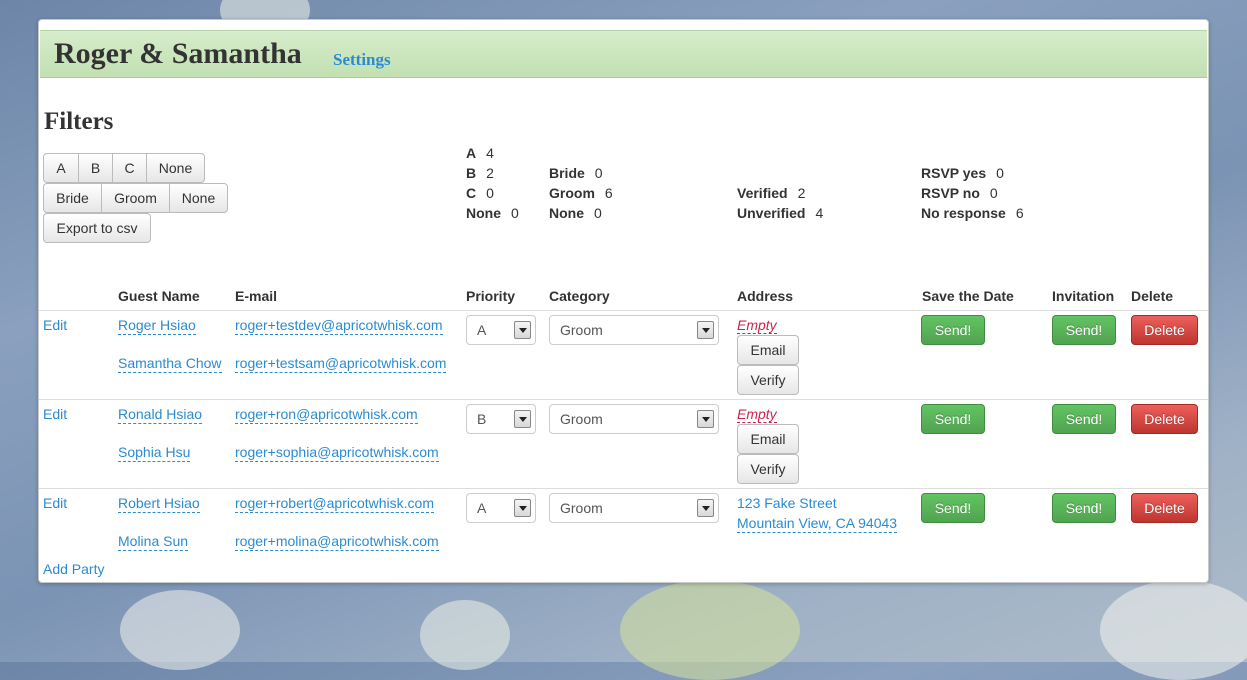 This screenshot has width=1247, height=680. I want to click on header-email: E-mail, so click(256, 296).